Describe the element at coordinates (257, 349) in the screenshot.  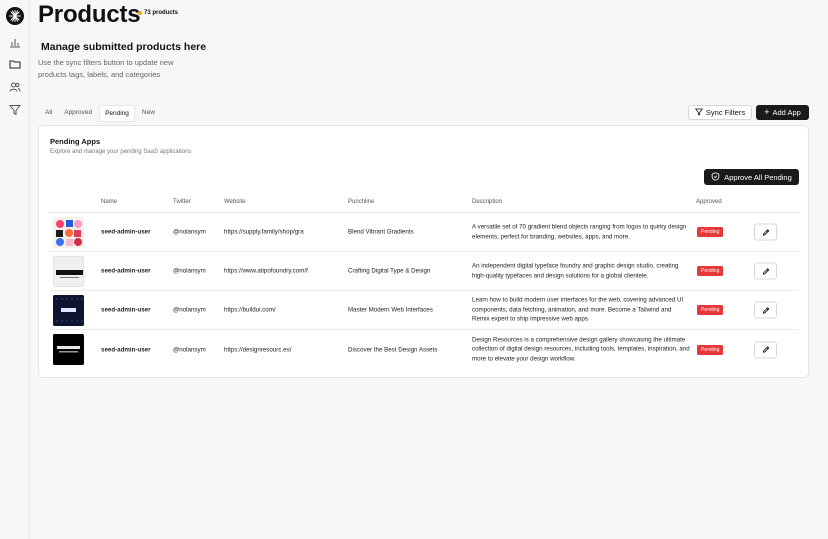
I see `app-website: https://designresourc.es/` at that location.